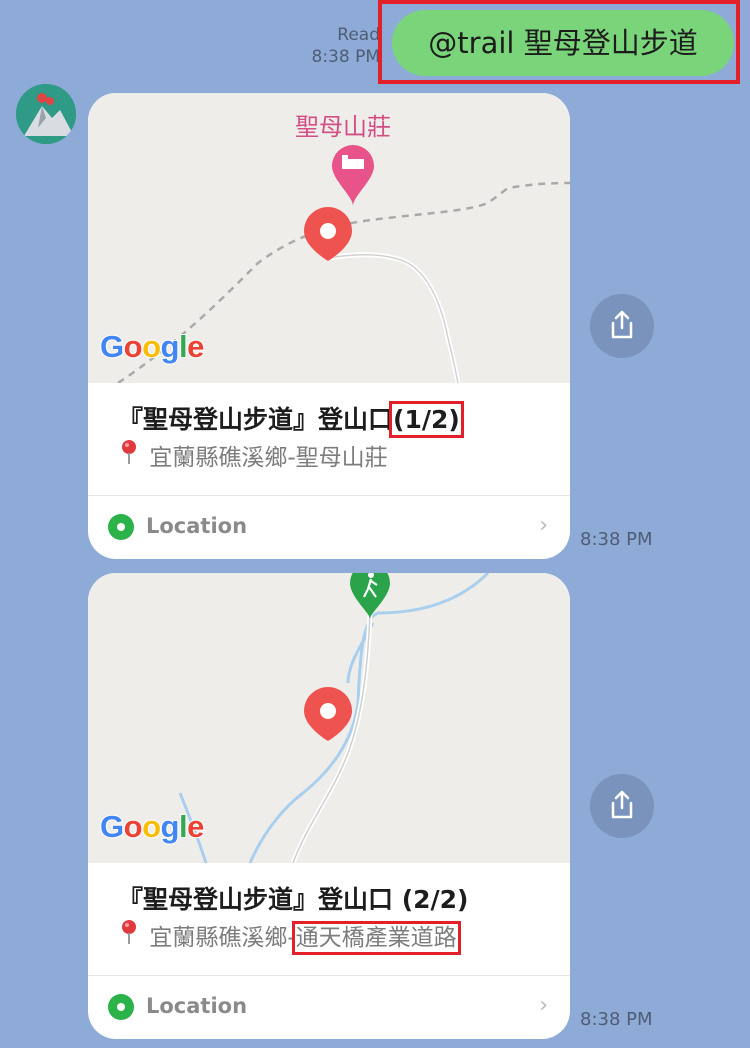  Describe the element at coordinates (358, 35) in the screenshot. I see `read-status: Read` at that location.